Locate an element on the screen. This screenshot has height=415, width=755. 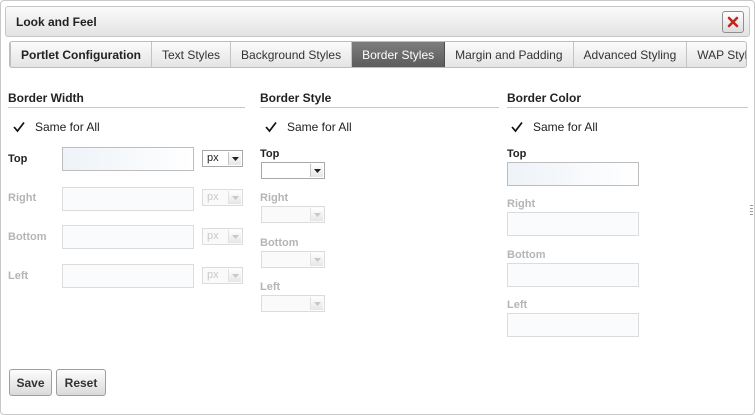
border-color-same-label: Same for All is located at coordinates (565, 127).